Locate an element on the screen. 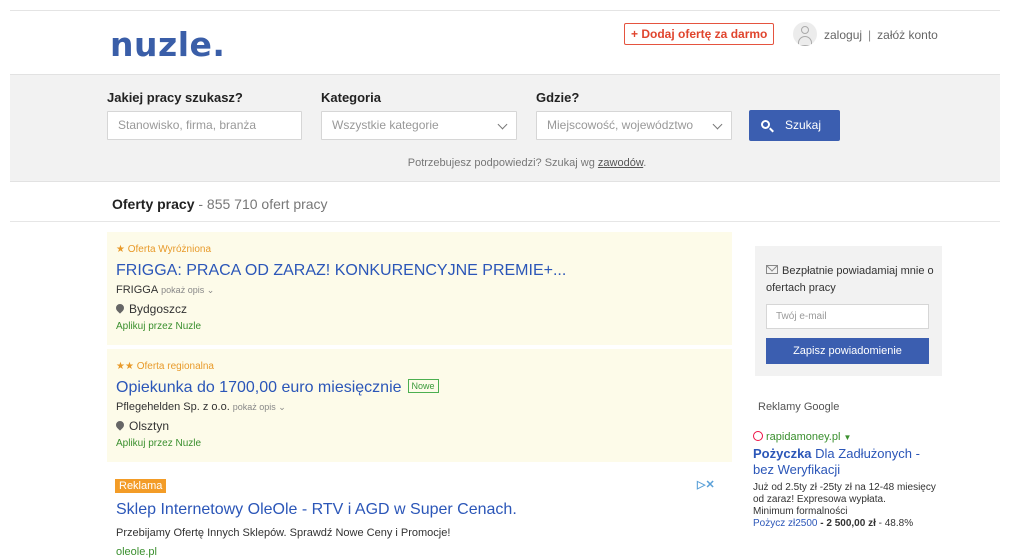  ad-source-text: rapidamoney.pl is located at coordinates (803, 437).